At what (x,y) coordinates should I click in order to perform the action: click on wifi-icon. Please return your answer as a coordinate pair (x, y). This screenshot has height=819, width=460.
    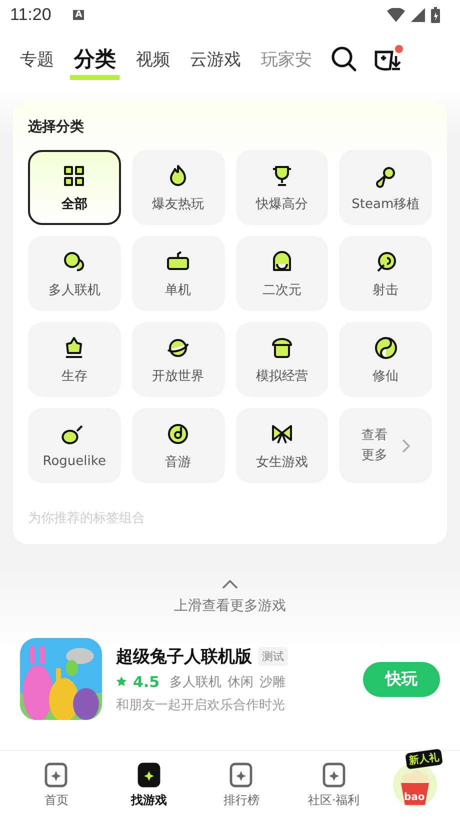
    Looking at the image, I should click on (396, 15).